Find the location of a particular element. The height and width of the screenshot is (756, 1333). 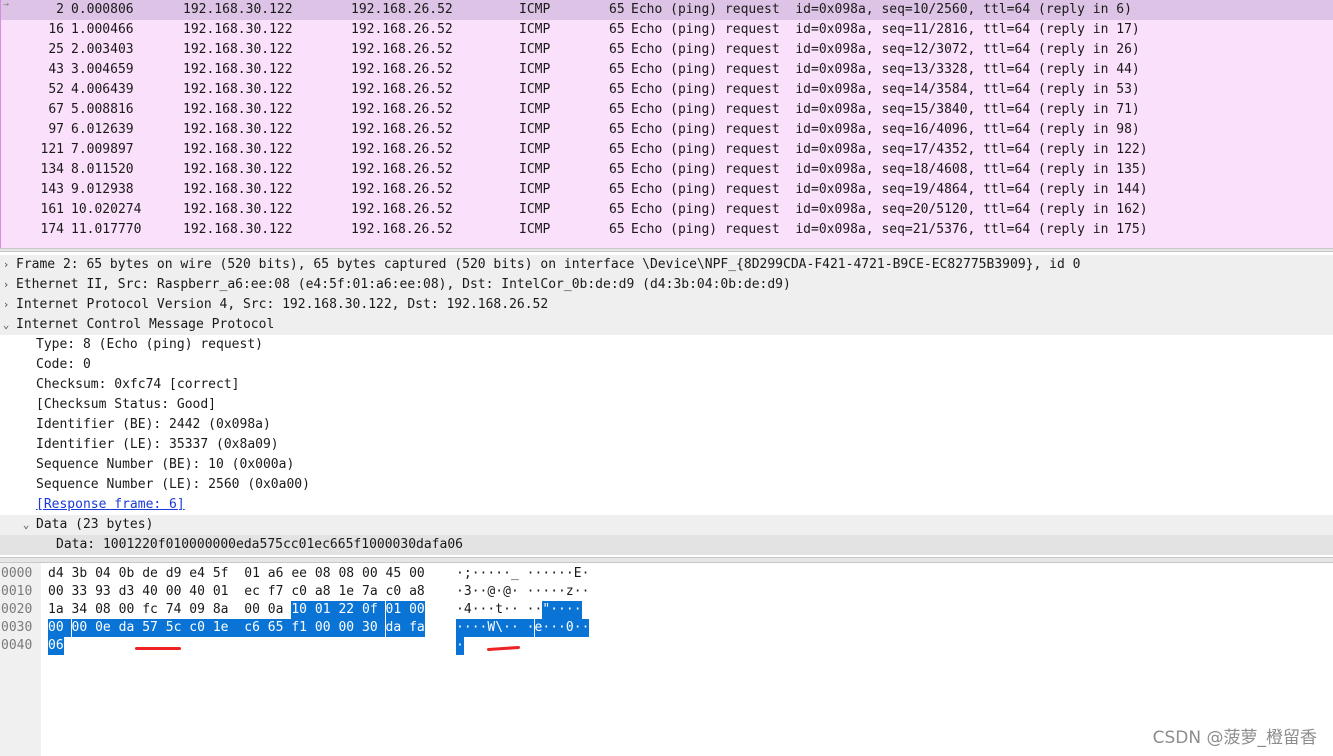

detail-row: Checksum: 0xfc74 [correct] is located at coordinates (666, 385).